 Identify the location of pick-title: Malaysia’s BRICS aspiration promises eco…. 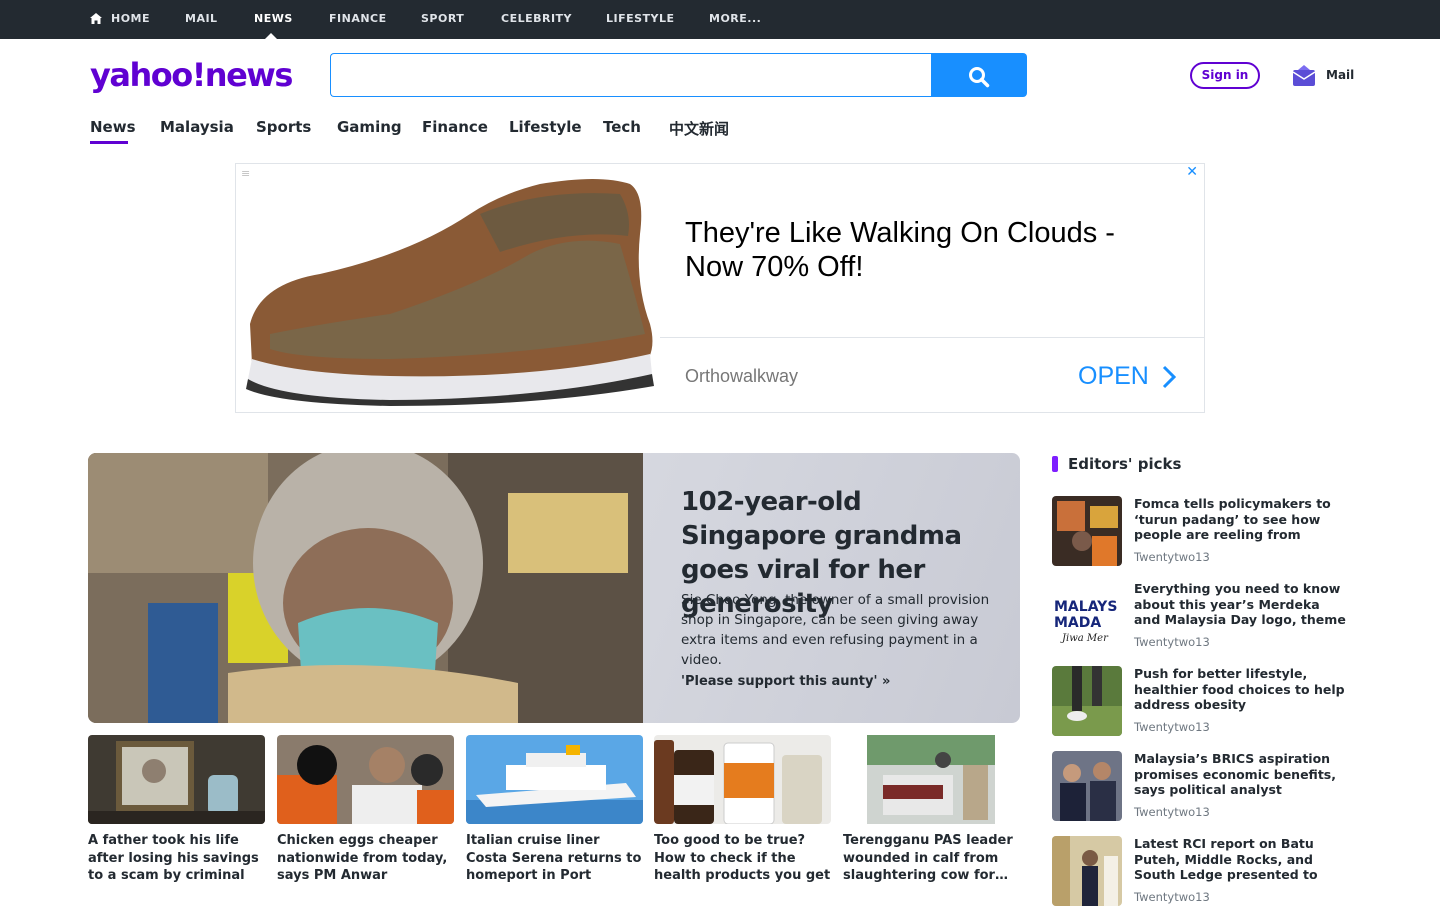
(1242, 774).